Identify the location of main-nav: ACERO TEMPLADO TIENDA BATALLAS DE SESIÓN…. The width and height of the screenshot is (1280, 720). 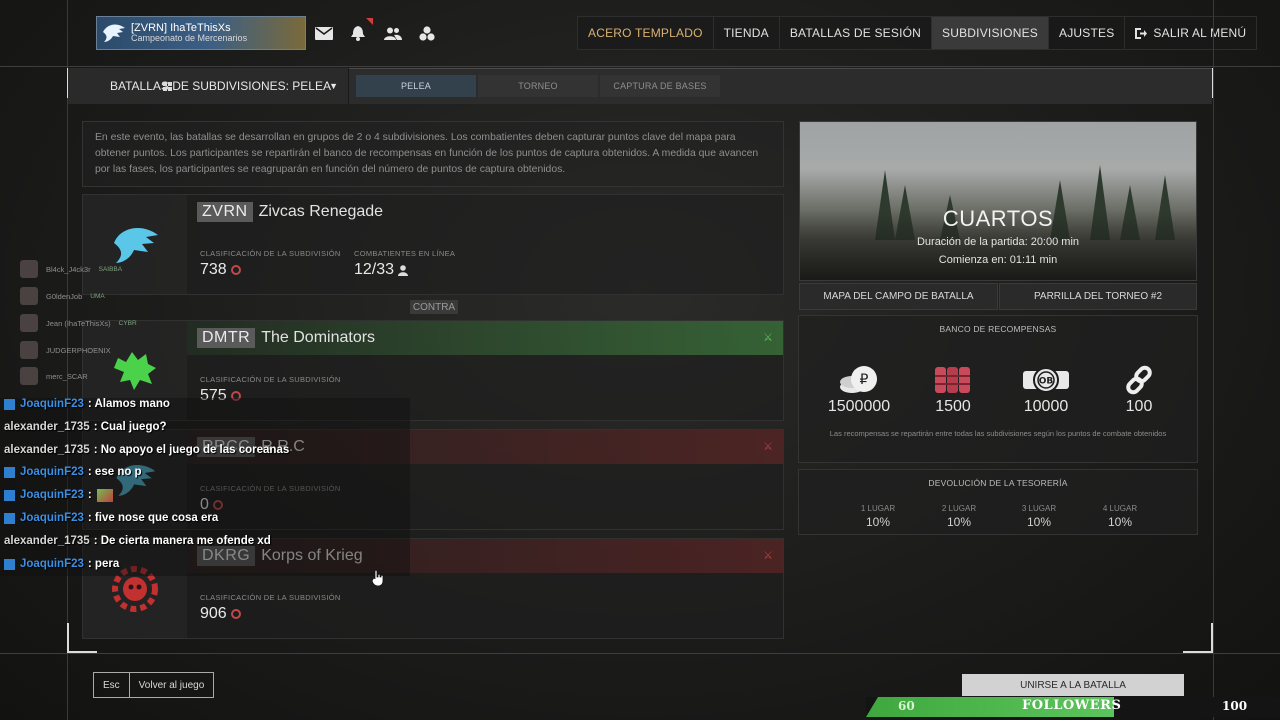
(917, 33).